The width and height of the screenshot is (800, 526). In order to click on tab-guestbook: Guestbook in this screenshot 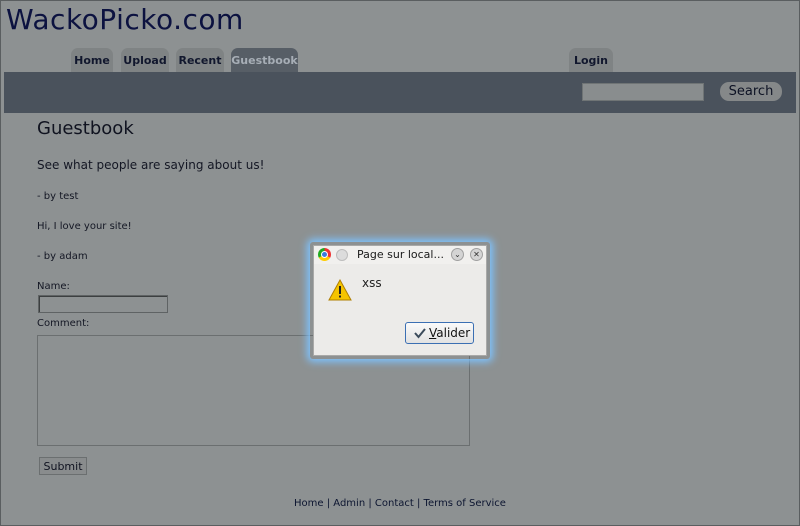, I will do `click(264, 60)`.